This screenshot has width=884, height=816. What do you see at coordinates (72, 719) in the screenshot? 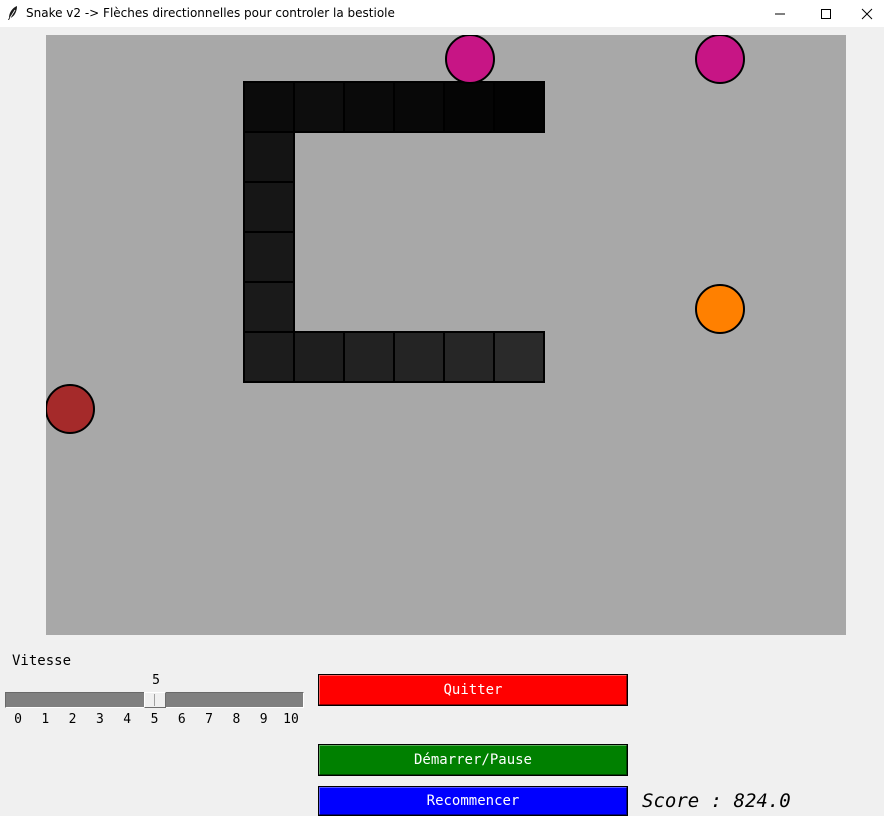
I see `speed-tick-label: 2` at bounding box center [72, 719].